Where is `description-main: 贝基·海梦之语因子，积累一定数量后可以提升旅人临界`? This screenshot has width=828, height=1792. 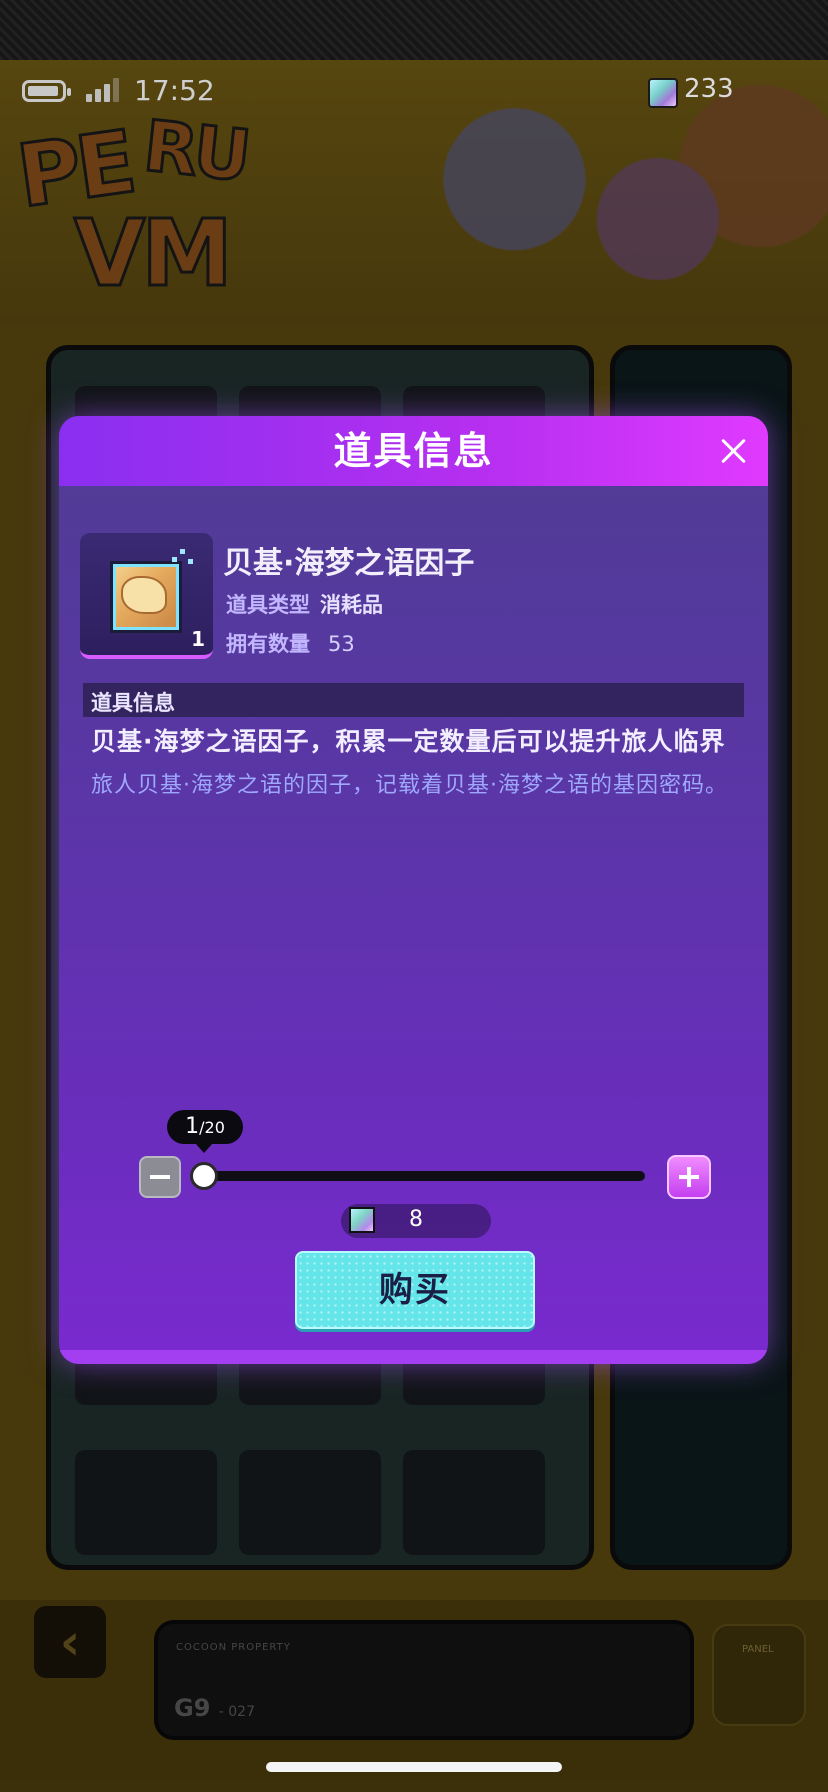 description-main: 贝基·海梦之语因子，积累一定数量后可以提升旅人临界 is located at coordinates (408, 741).